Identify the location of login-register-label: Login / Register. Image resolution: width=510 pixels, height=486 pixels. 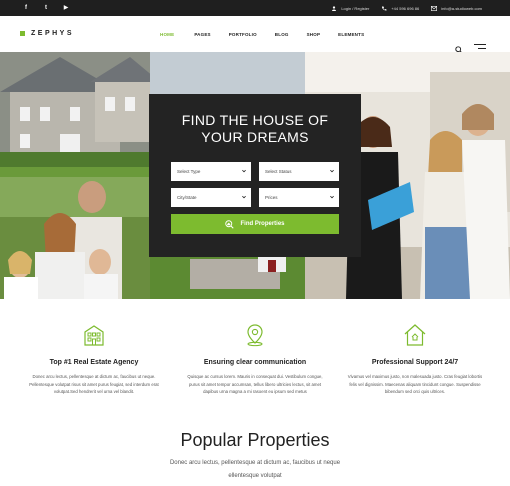
(355, 8).